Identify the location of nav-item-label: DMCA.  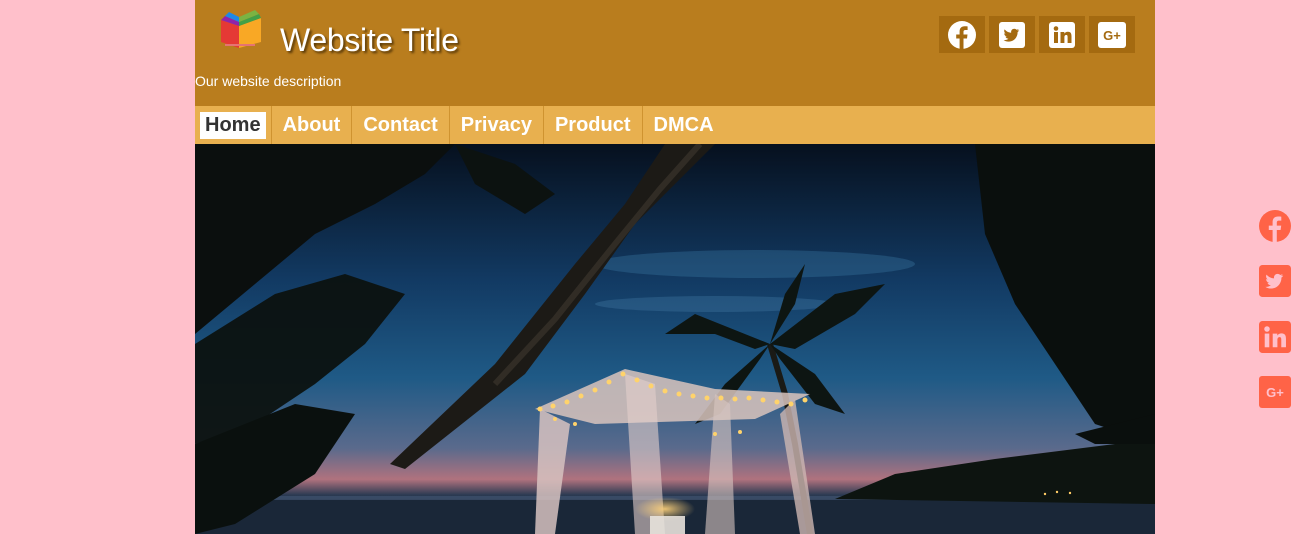
(683, 124).